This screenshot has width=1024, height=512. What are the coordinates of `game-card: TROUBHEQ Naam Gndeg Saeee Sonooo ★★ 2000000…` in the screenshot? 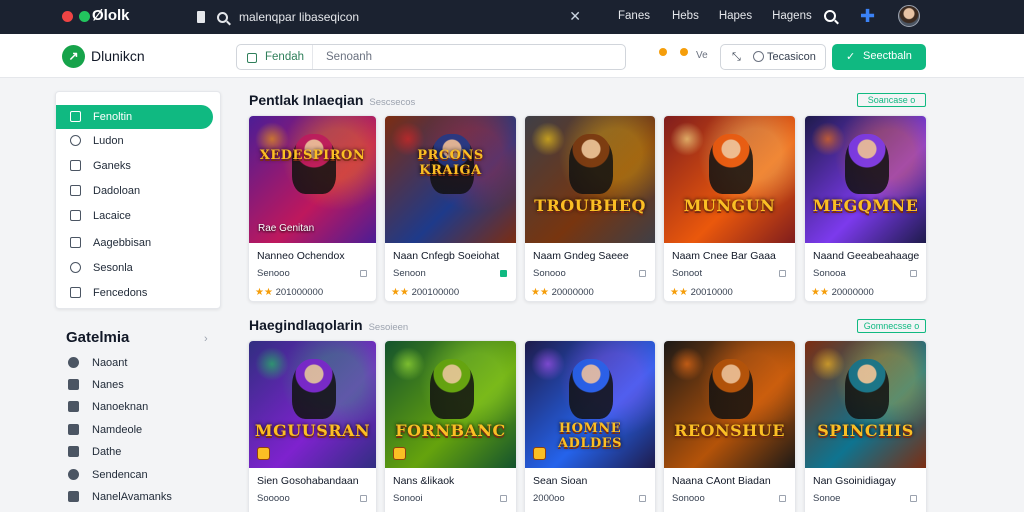 It's located at (590, 208).